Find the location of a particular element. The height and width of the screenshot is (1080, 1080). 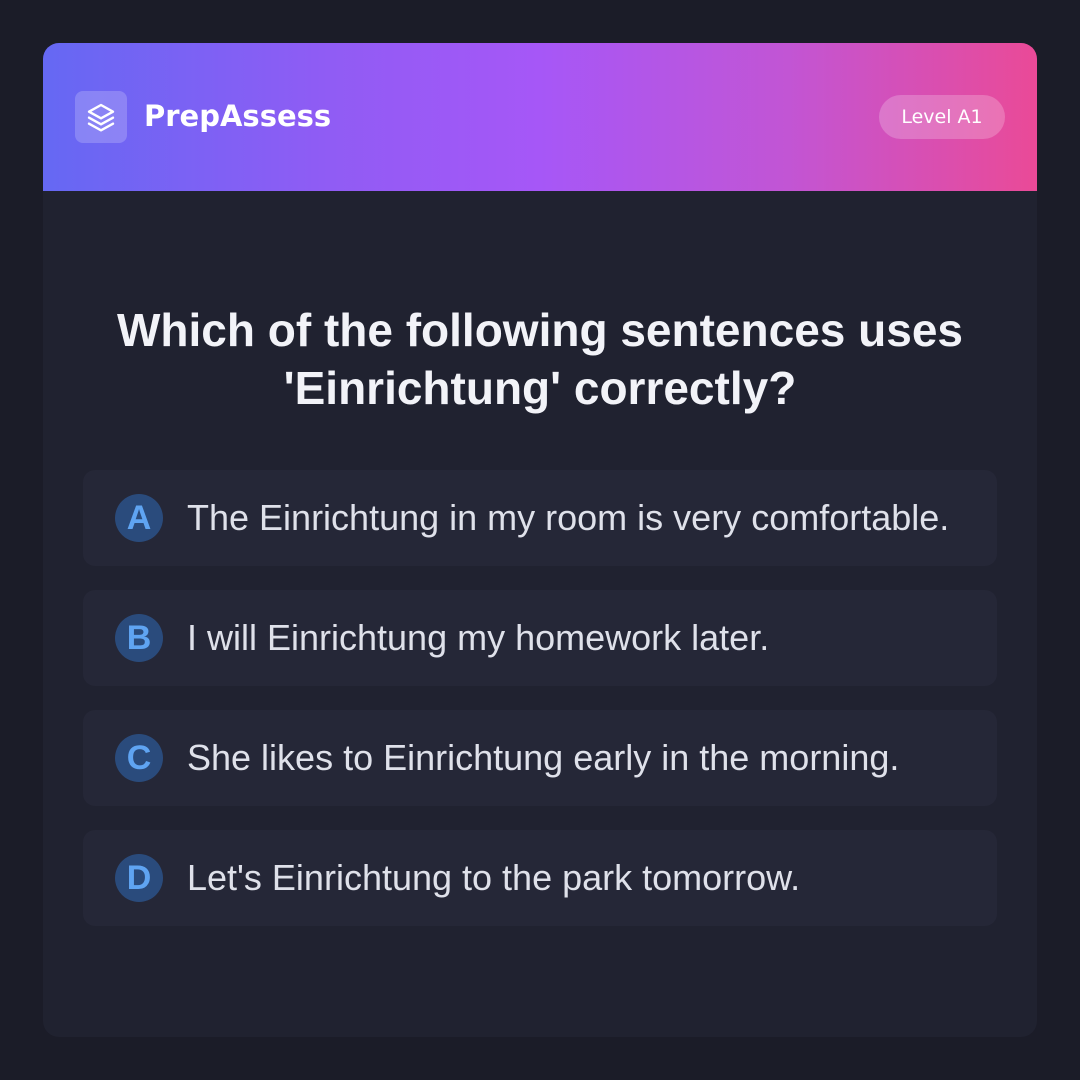

quiz-header: PrepAssess Level A1 is located at coordinates (540, 117).